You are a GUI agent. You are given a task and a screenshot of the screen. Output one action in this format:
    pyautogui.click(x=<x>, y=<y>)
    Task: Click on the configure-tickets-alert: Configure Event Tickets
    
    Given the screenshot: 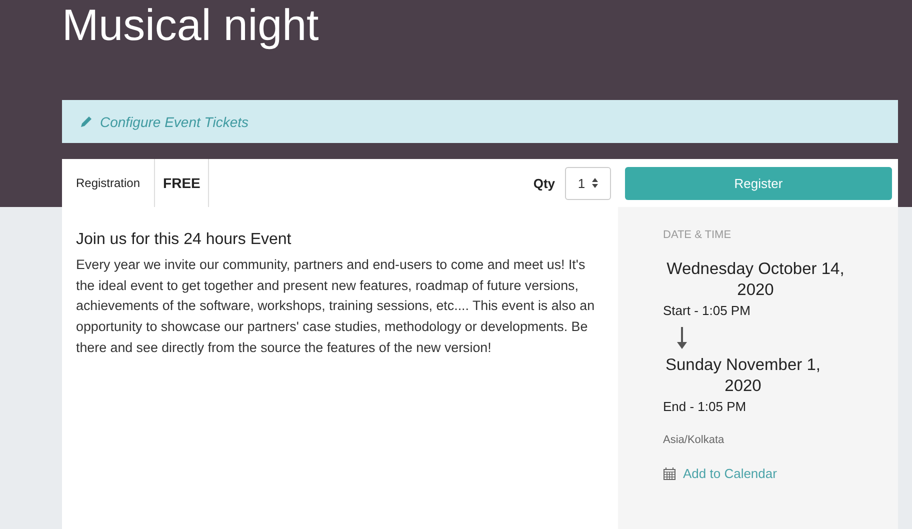 What is the action you would take?
    pyautogui.click(x=480, y=121)
    